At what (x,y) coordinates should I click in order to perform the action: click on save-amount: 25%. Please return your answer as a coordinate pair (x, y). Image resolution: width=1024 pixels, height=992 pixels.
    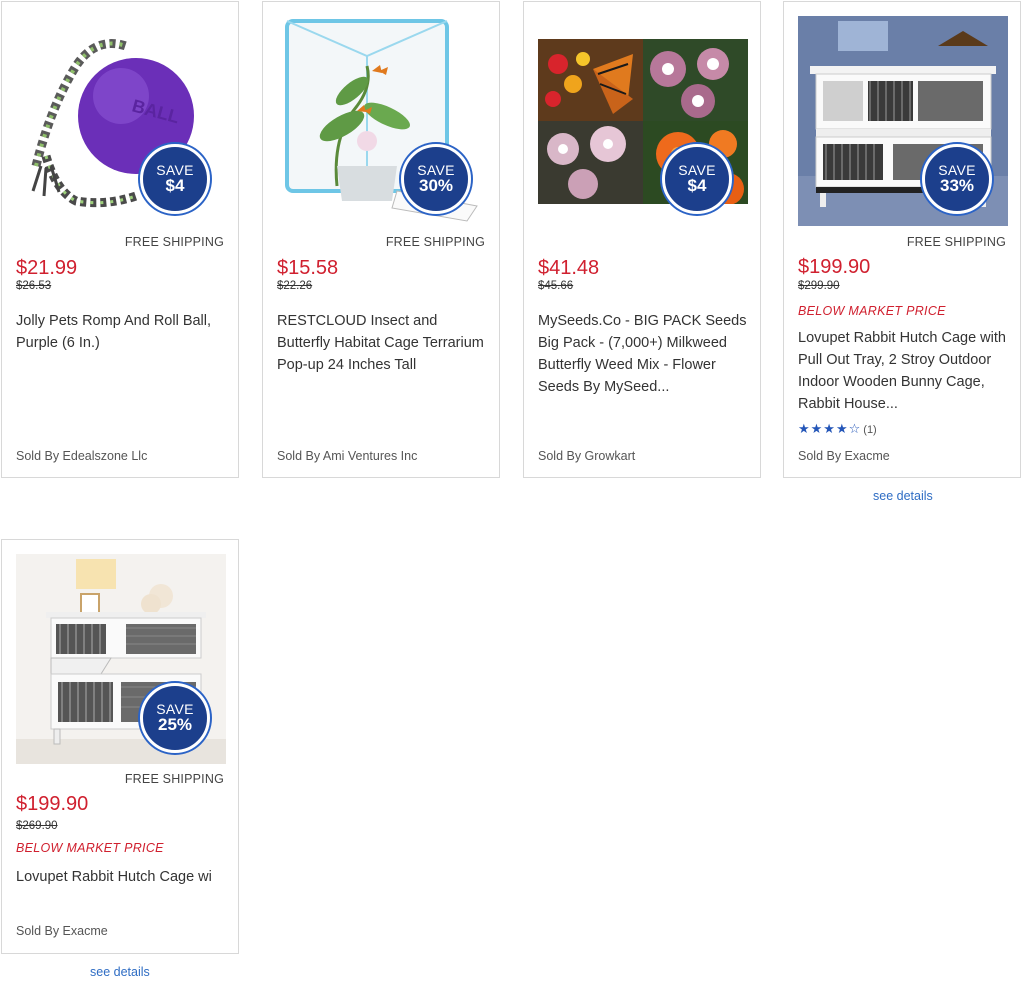
    Looking at the image, I should click on (175, 725).